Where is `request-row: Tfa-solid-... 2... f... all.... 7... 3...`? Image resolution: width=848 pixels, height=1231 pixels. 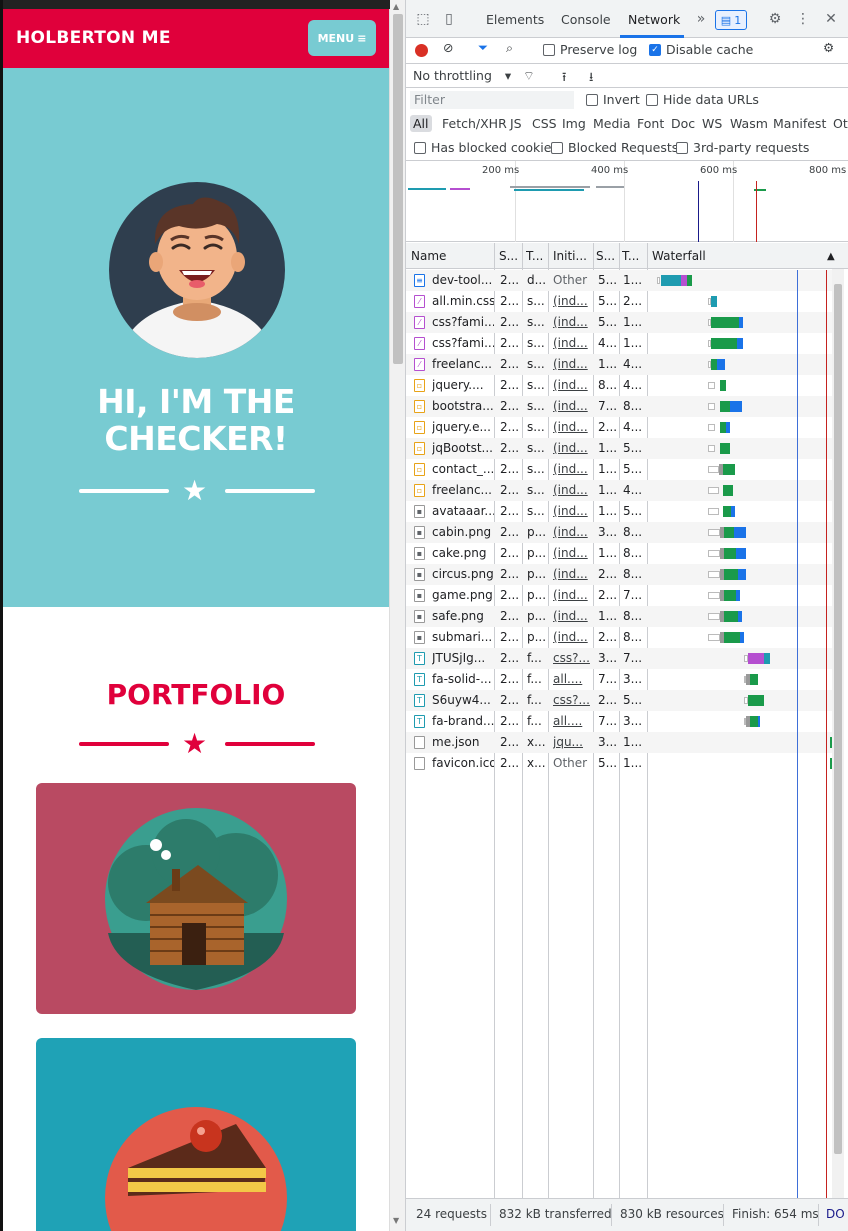
request-row: Tfa-solid-... 2... f... all.... 7... 3... is located at coordinates (619, 679).